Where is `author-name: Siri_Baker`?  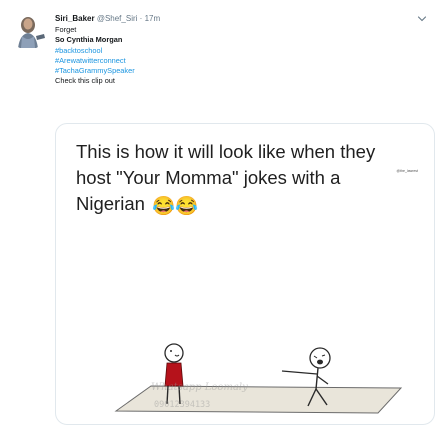 author-name: Siri_Baker is located at coordinates (75, 18).